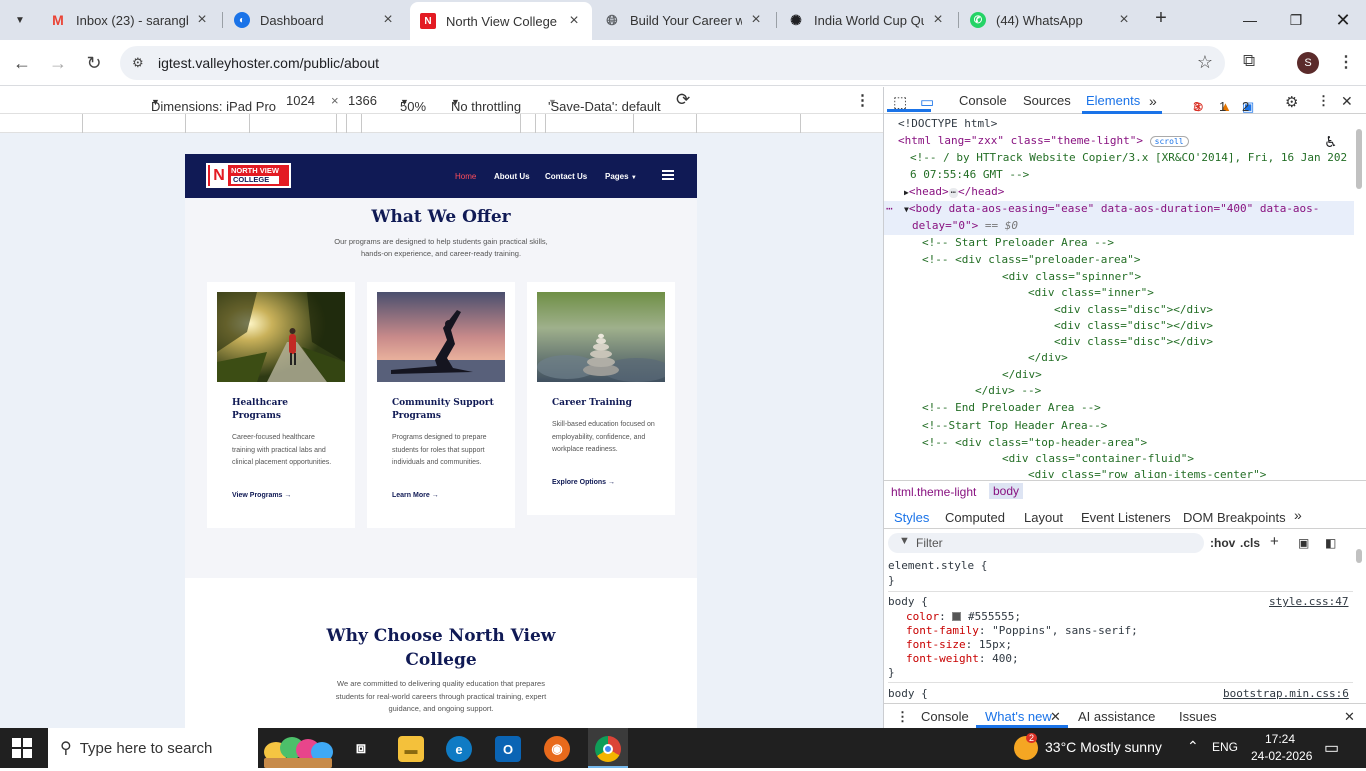  Describe the element at coordinates (512, 176) in the screenshot. I see `nav-about-us: About Us` at that location.